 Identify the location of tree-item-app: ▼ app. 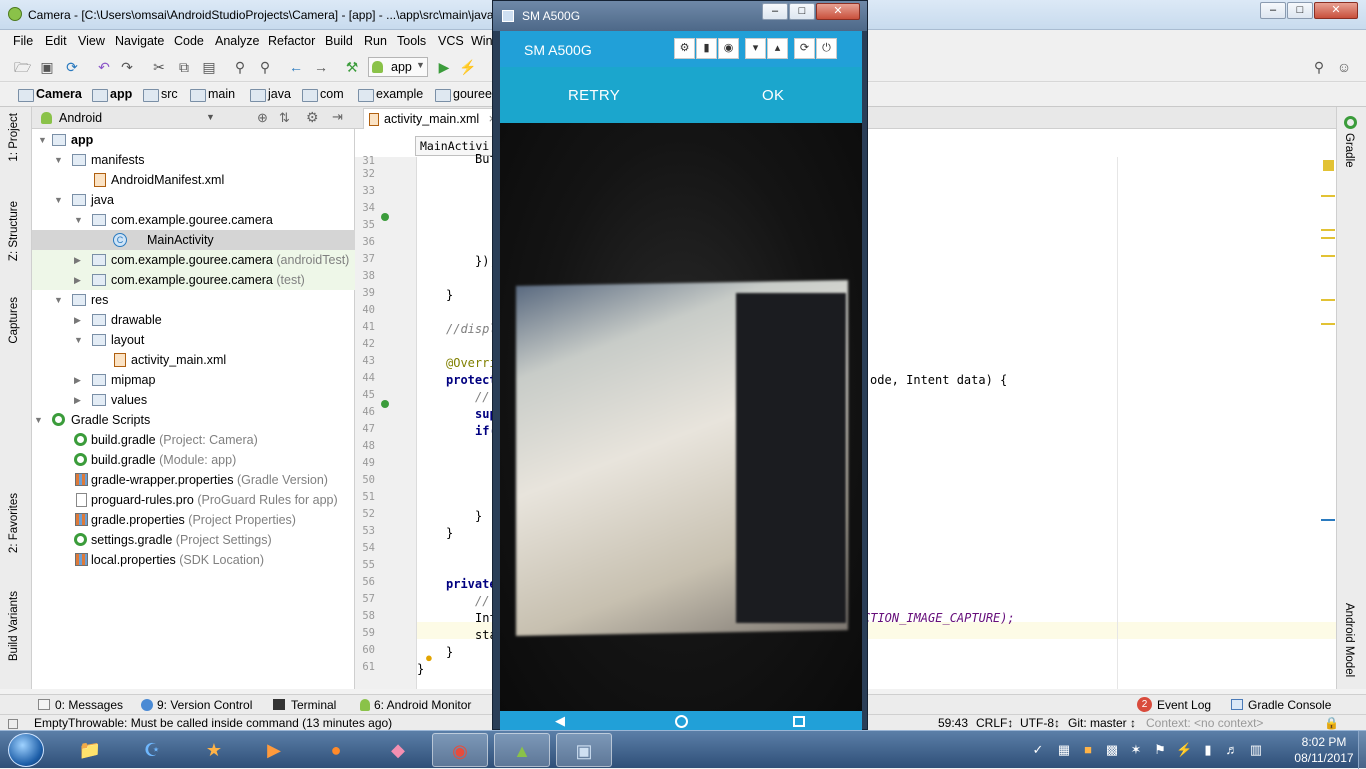
(193, 140).